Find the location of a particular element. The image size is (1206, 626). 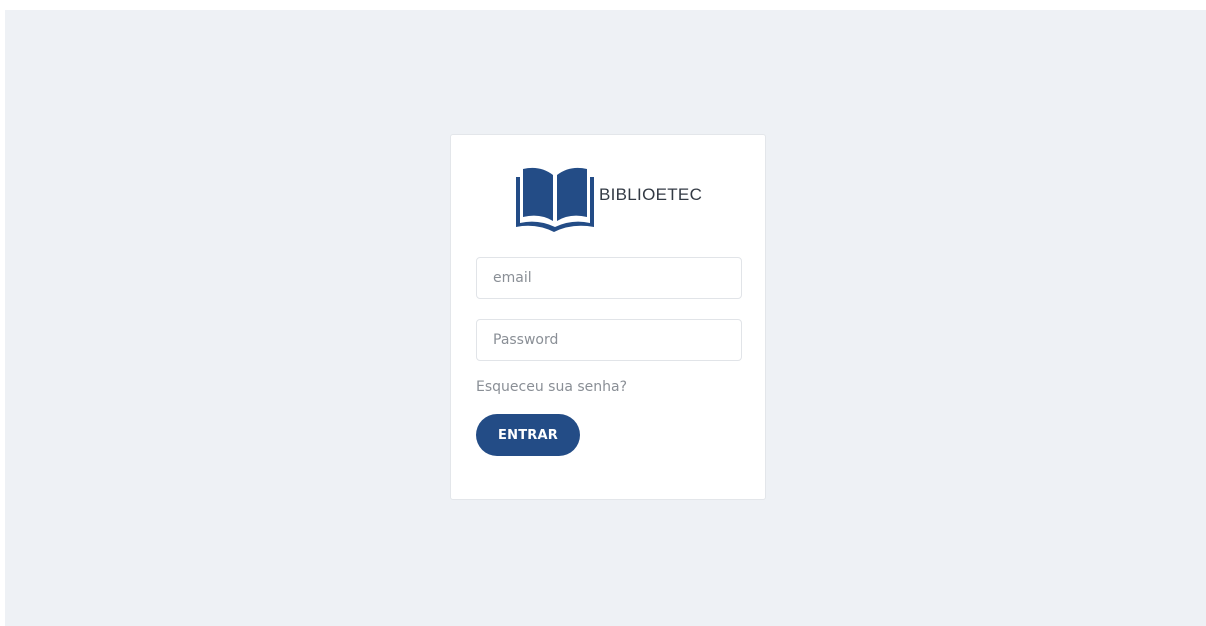

login-button: ENTRAR is located at coordinates (528, 435).